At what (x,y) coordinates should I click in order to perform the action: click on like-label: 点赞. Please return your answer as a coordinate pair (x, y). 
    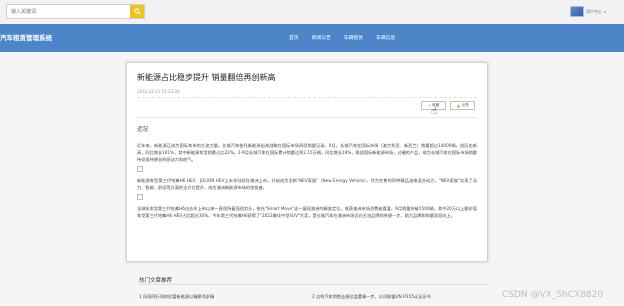
    Looking at the image, I should click on (465, 105).